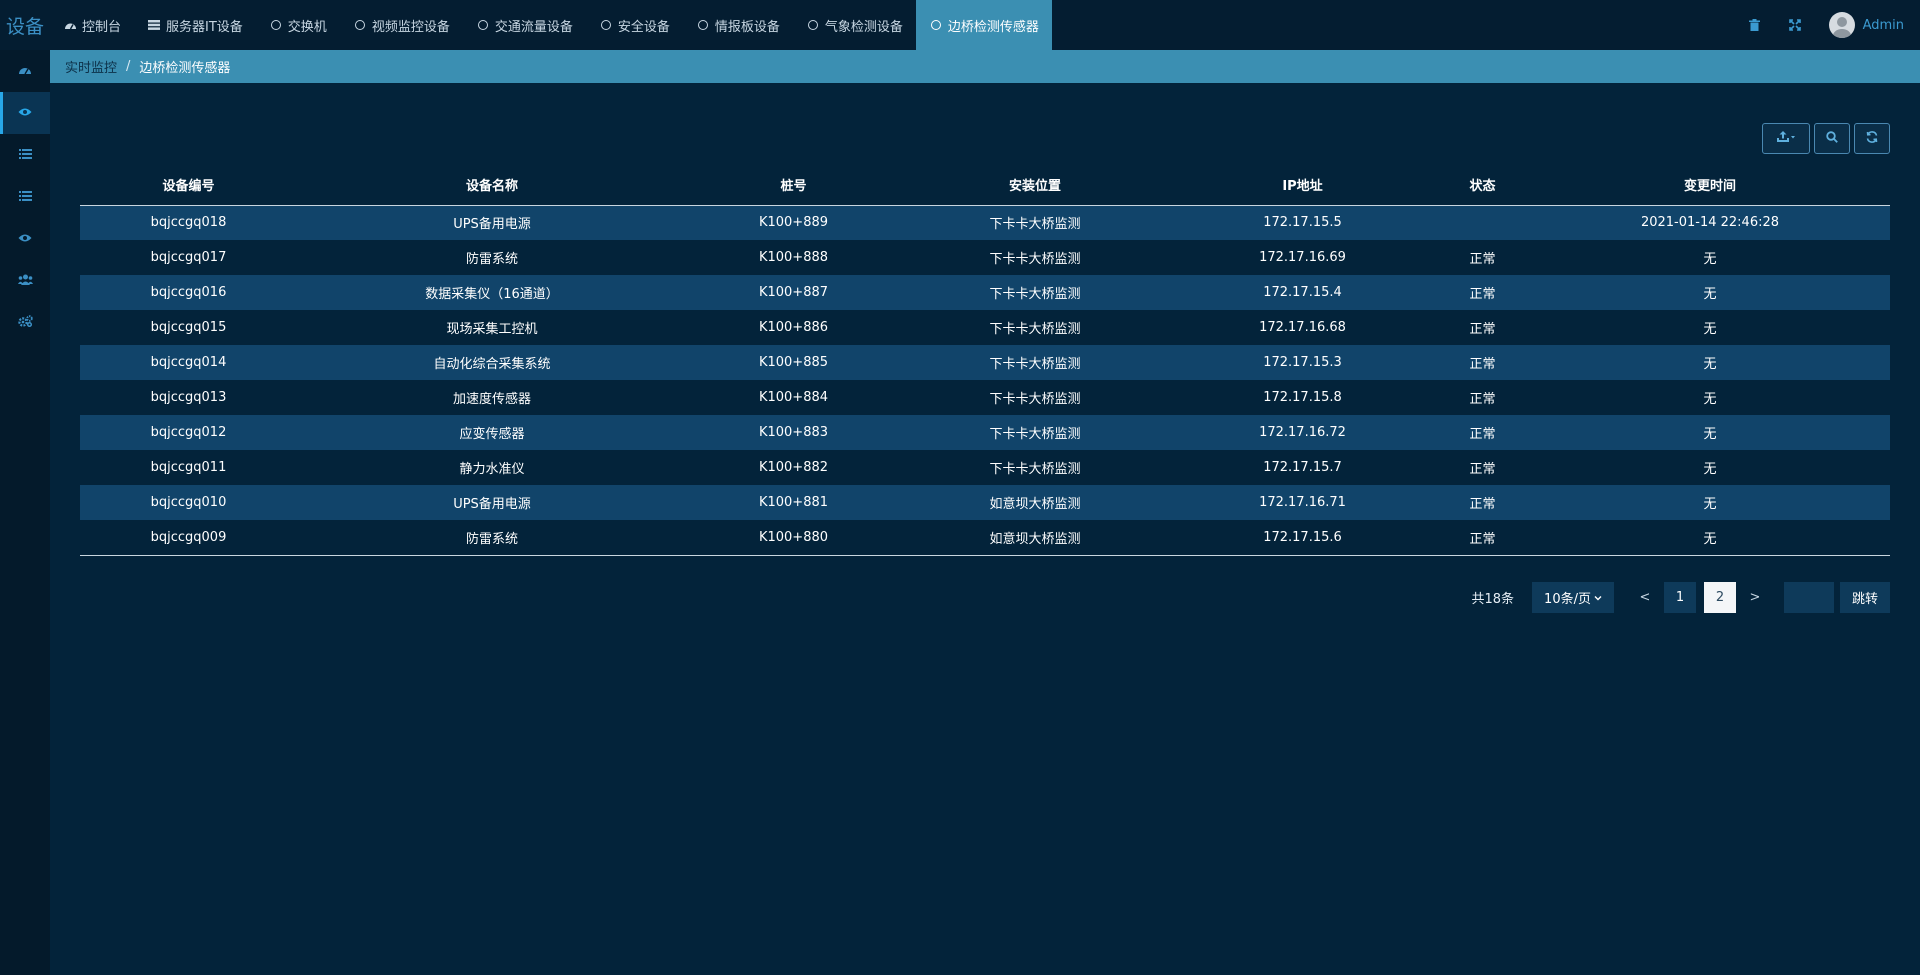 Image resolution: width=1920 pixels, height=975 pixels. What do you see at coordinates (188, 538) in the screenshot?
I see `cell-device-id: bqjccgq009` at bounding box center [188, 538].